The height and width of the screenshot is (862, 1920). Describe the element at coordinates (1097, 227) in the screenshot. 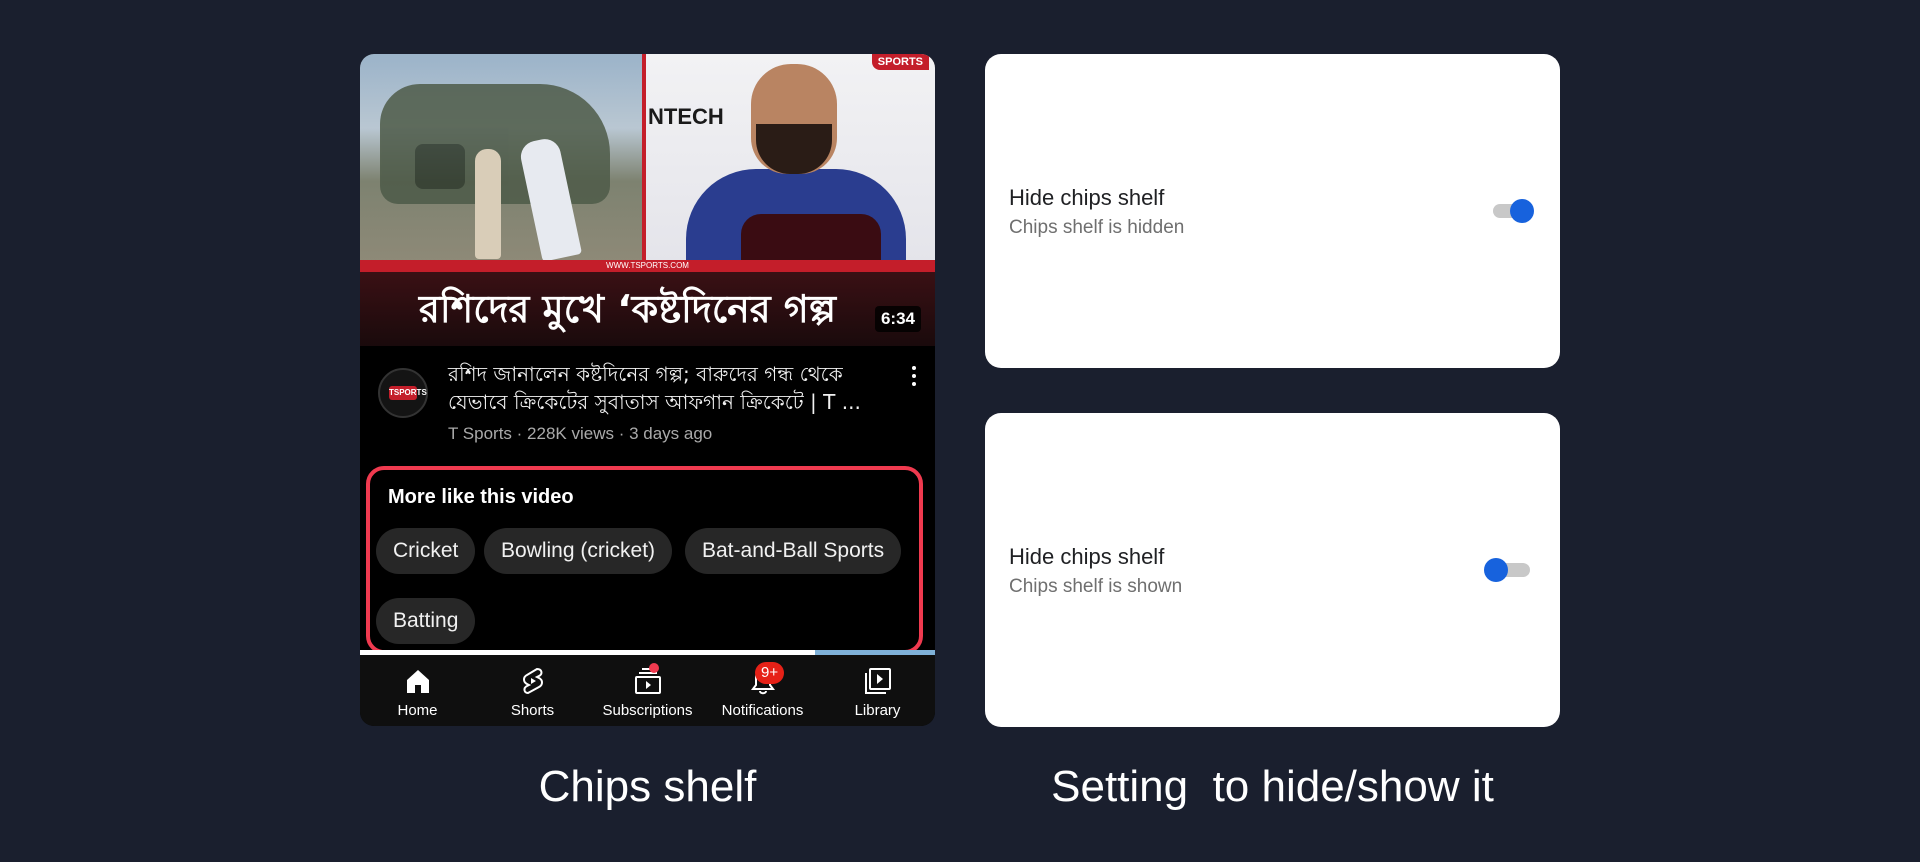

I see `setting-subtitle: Chips shelf is hidden` at that location.